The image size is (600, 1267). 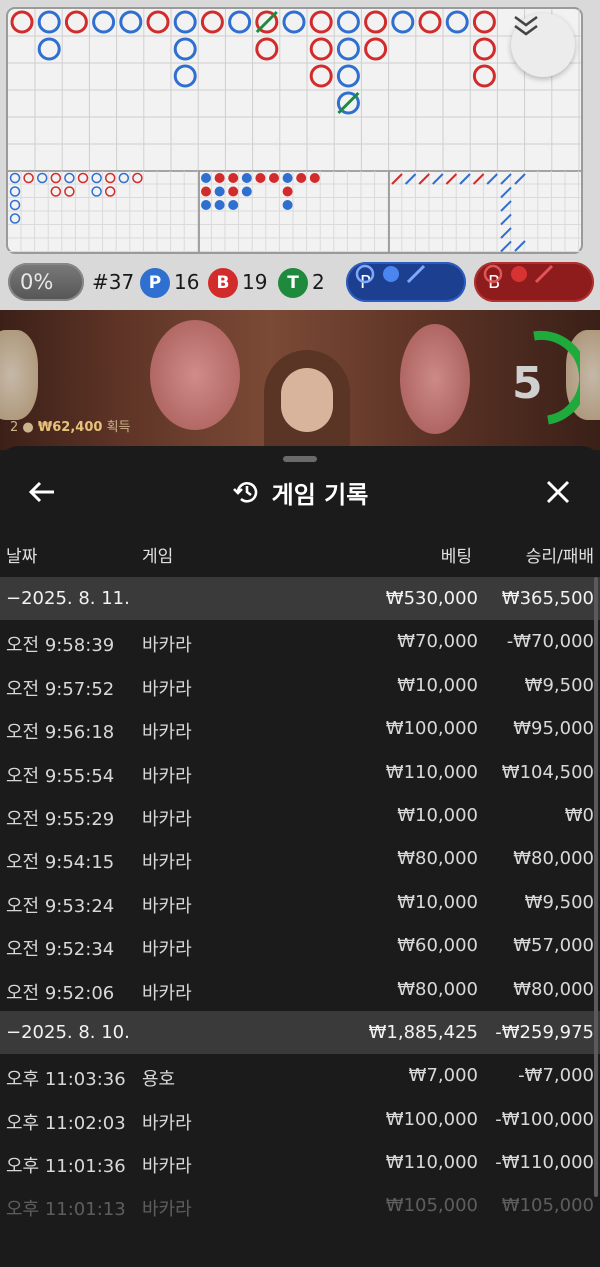 What do you see at coordinates (118, 427) in the screenshot?
I see `win-suffix: 획득` at bounding box center [118, 427].